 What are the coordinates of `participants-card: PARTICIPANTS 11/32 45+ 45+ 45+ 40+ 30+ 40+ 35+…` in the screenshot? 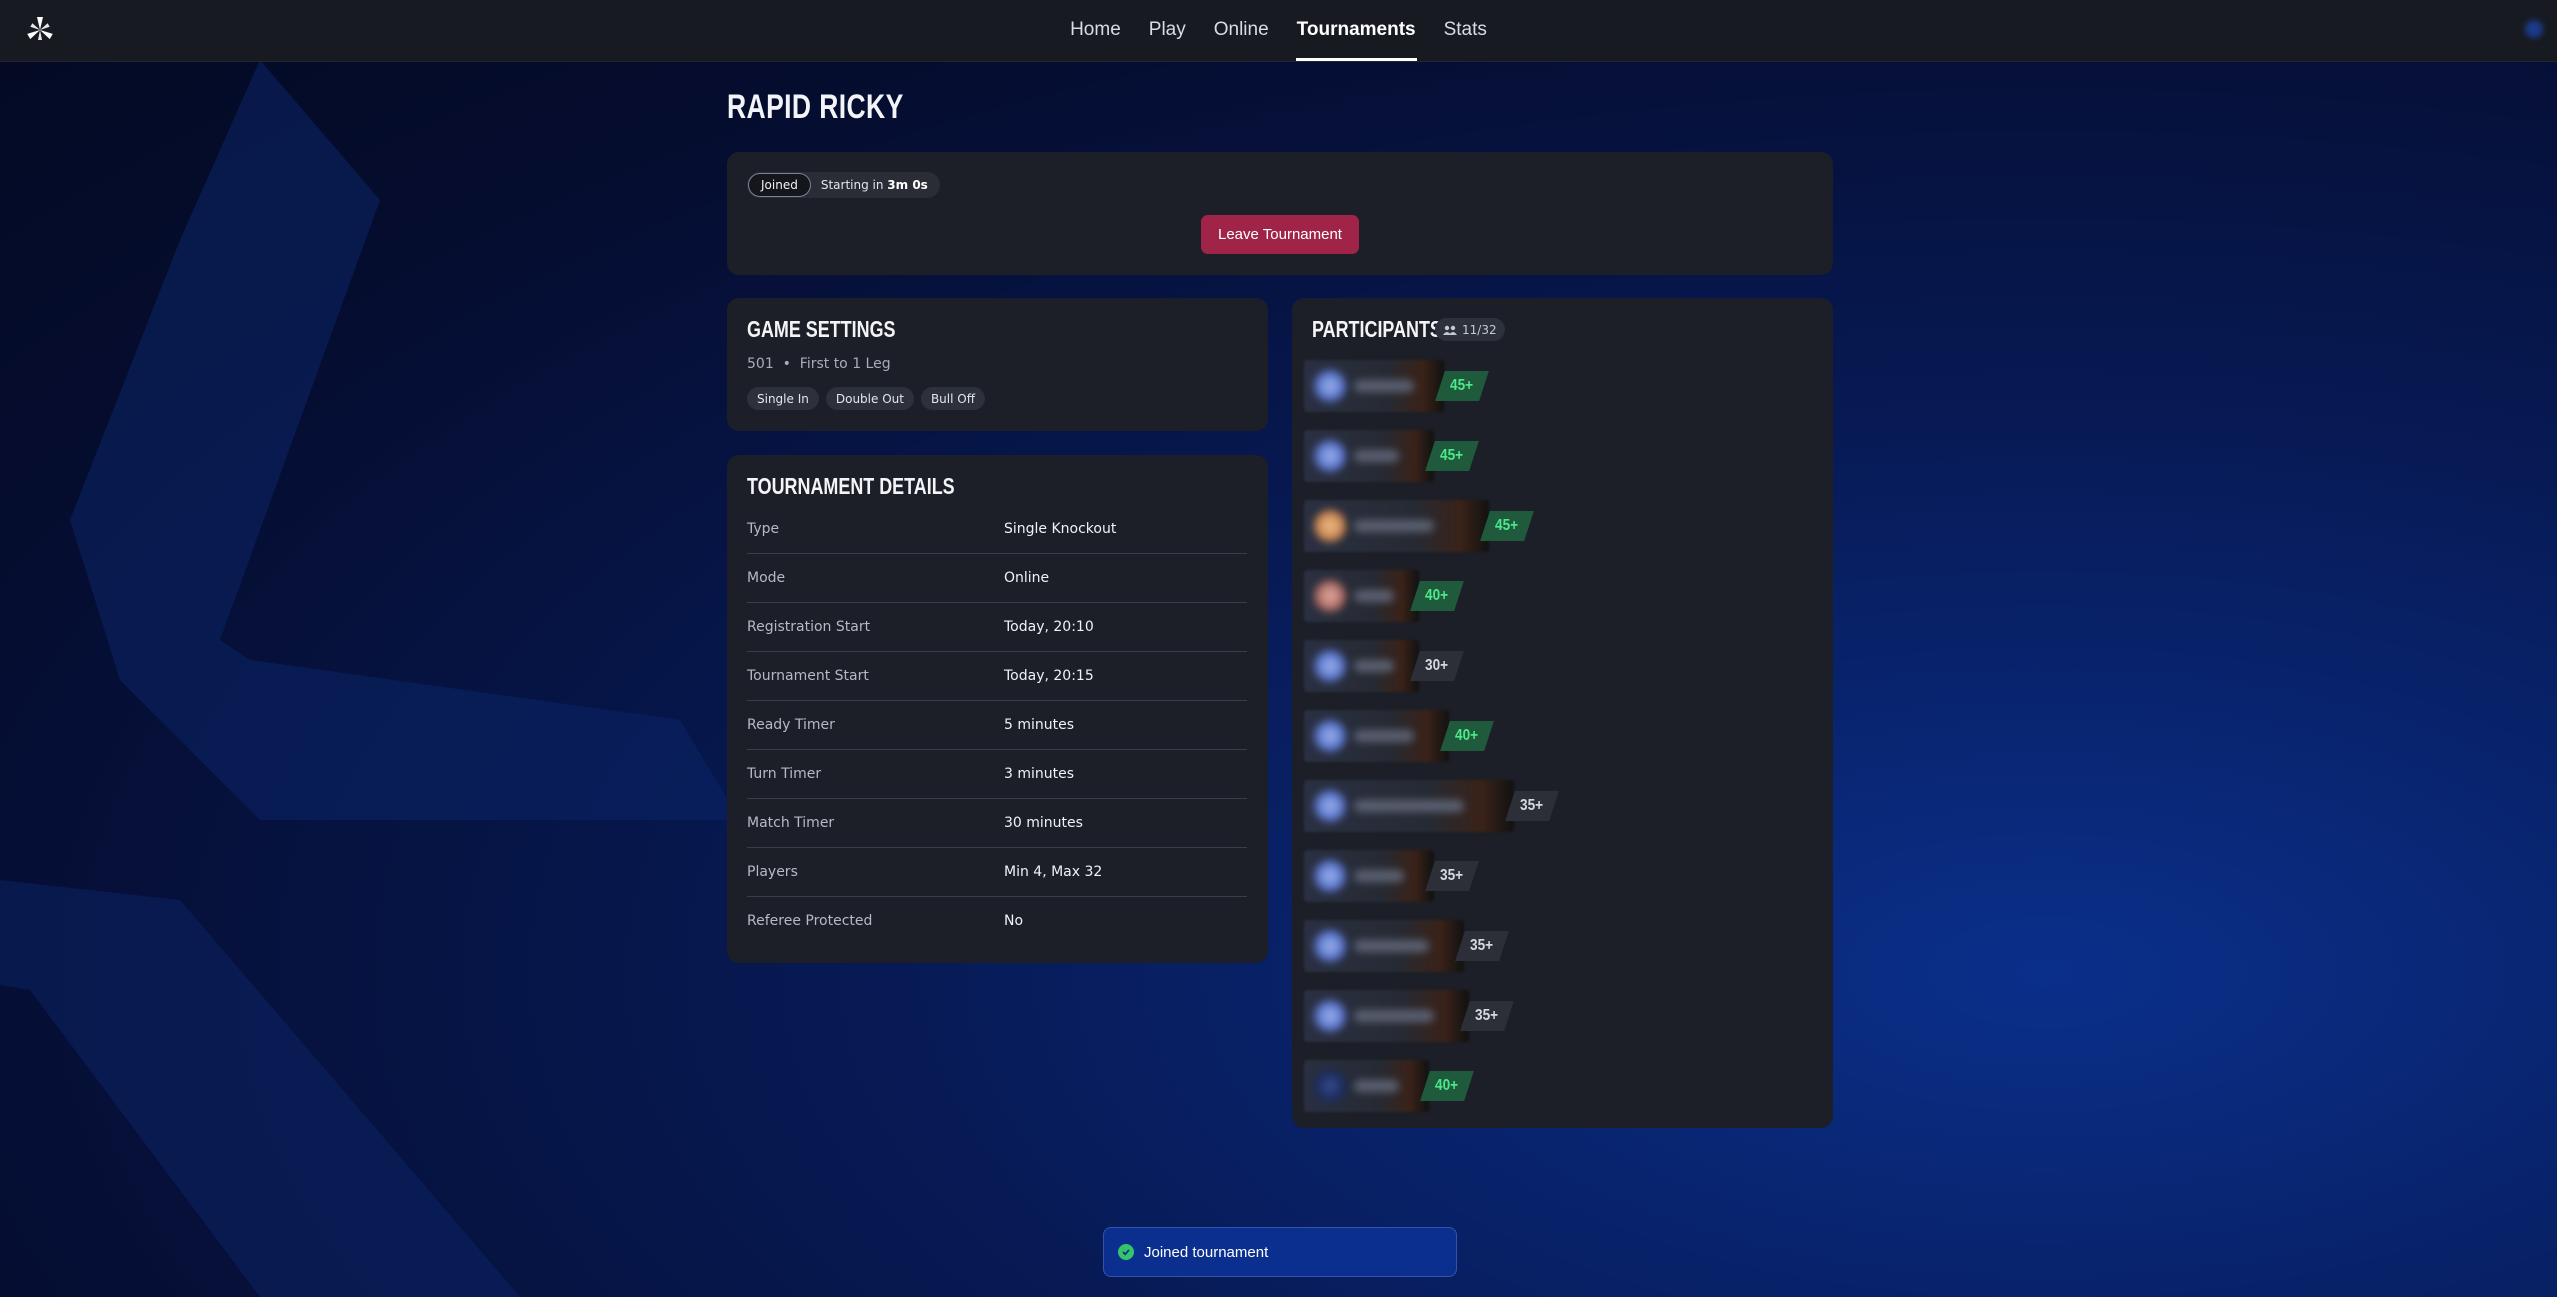 It's located at (1562, 713).